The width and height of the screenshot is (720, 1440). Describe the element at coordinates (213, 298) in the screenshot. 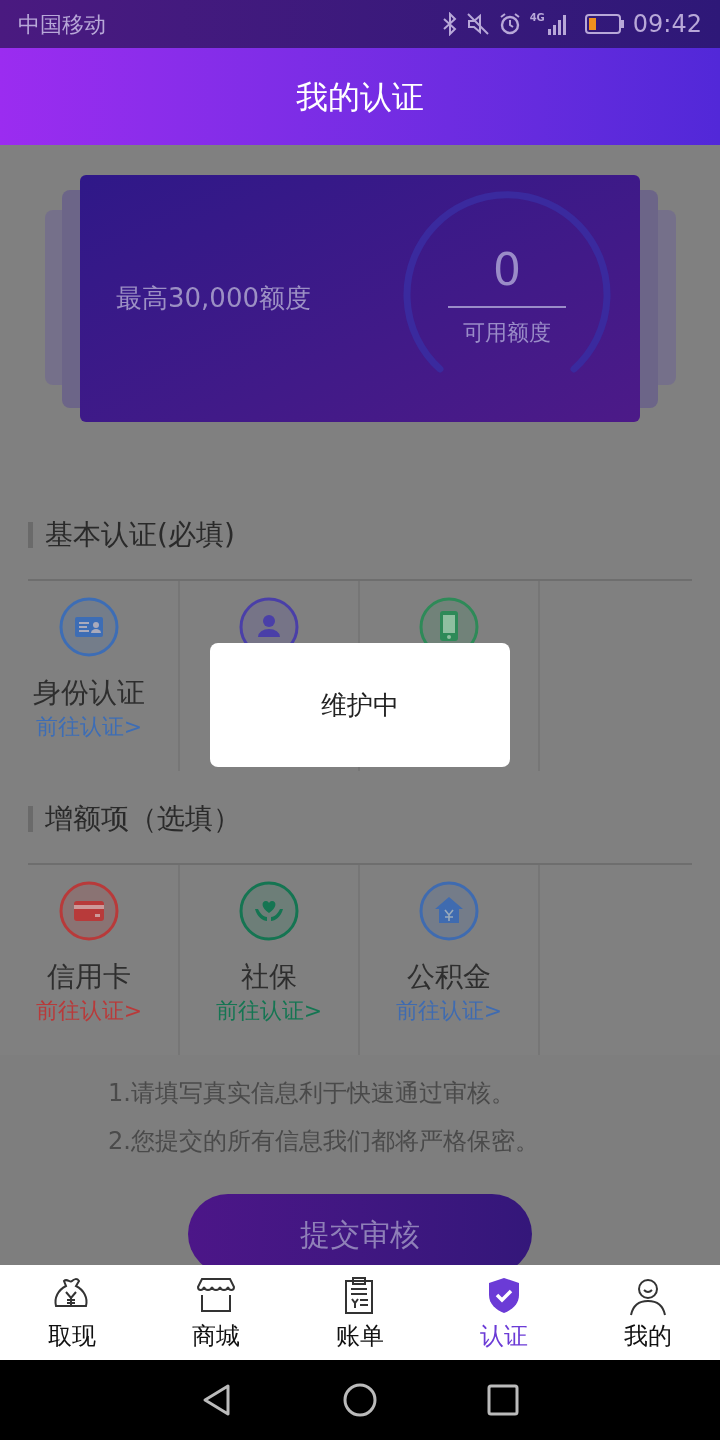

I see `quota-headline: 最高30,000额度` at that location.